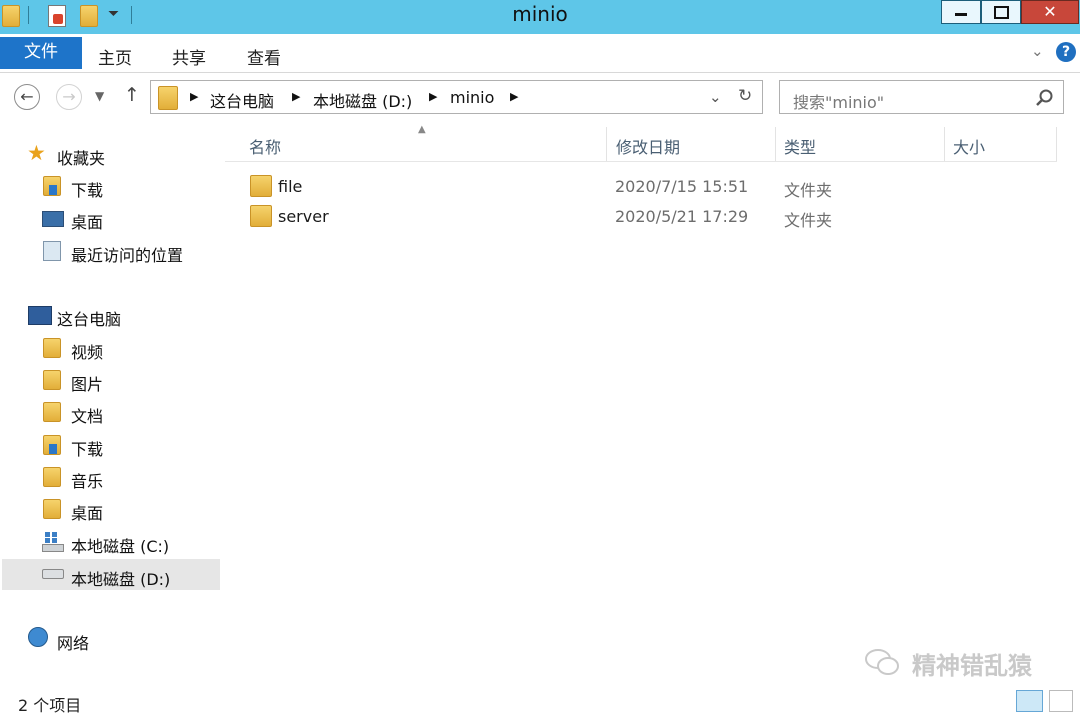 This screenshot has width=1080, height=716. I want to click on refresh-icon: ↻, so click(745, 96).